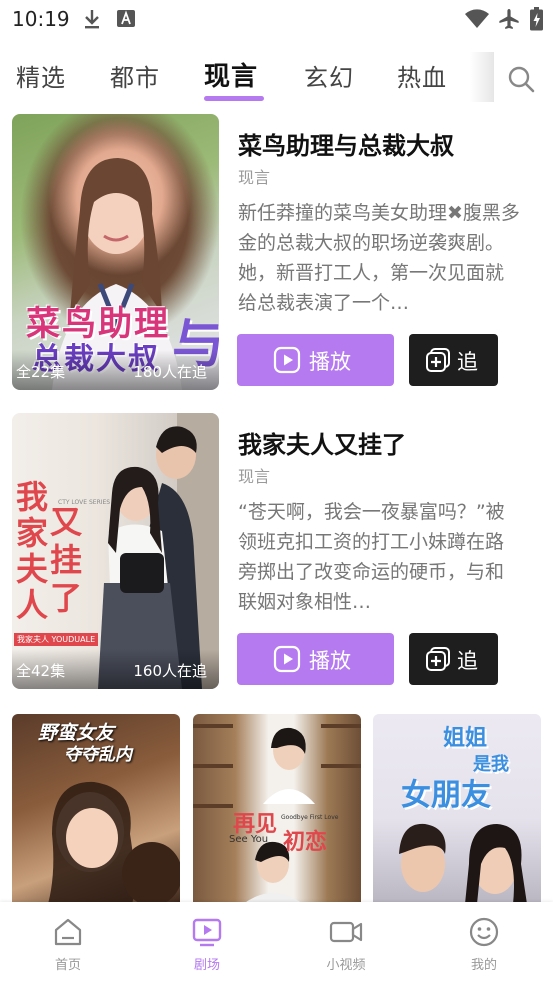 Image resolution: width=553 pixels, height=984 pixels. What do you see at coordinates (465, 738) in the screenshot?
I see `thumbnail-title-line1: 姐姐` at bounding box center [465, 738].